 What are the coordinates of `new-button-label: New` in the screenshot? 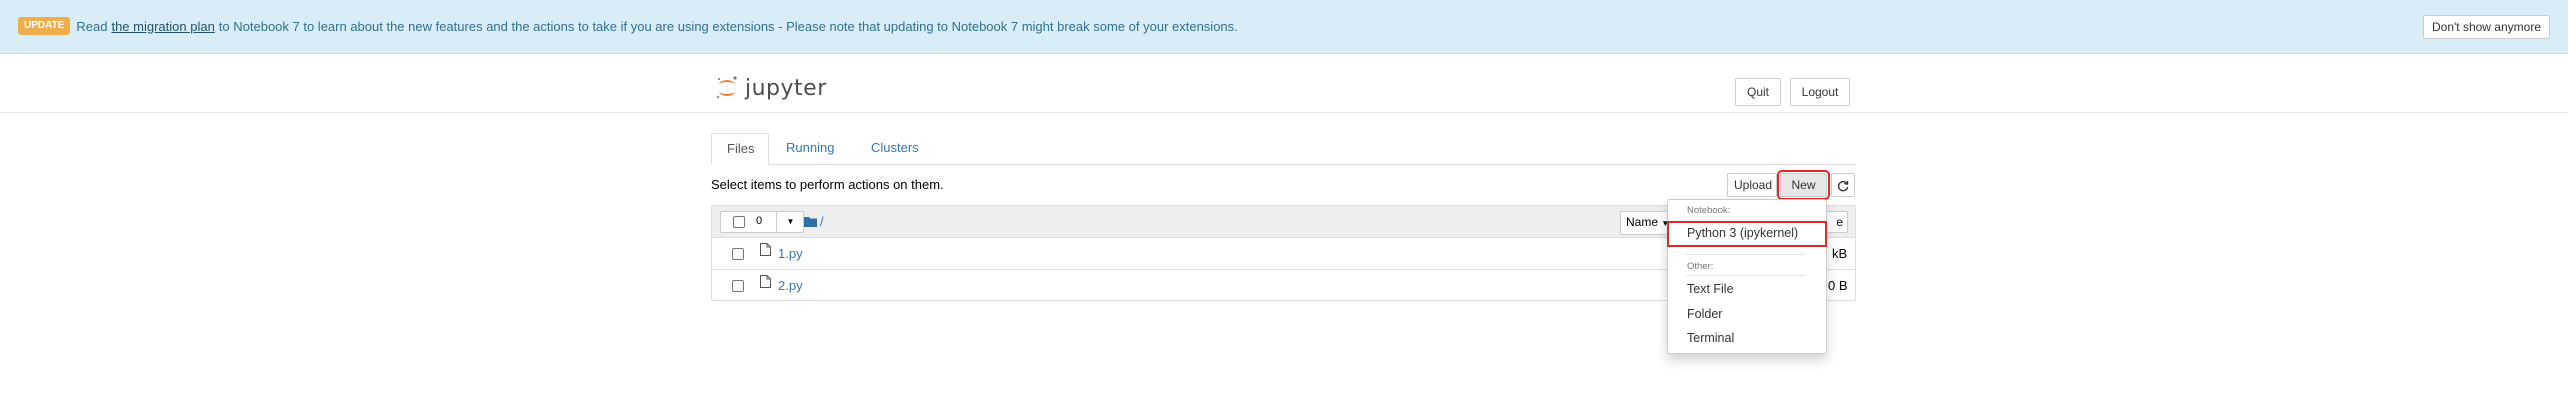 It's located at (1803, 185).